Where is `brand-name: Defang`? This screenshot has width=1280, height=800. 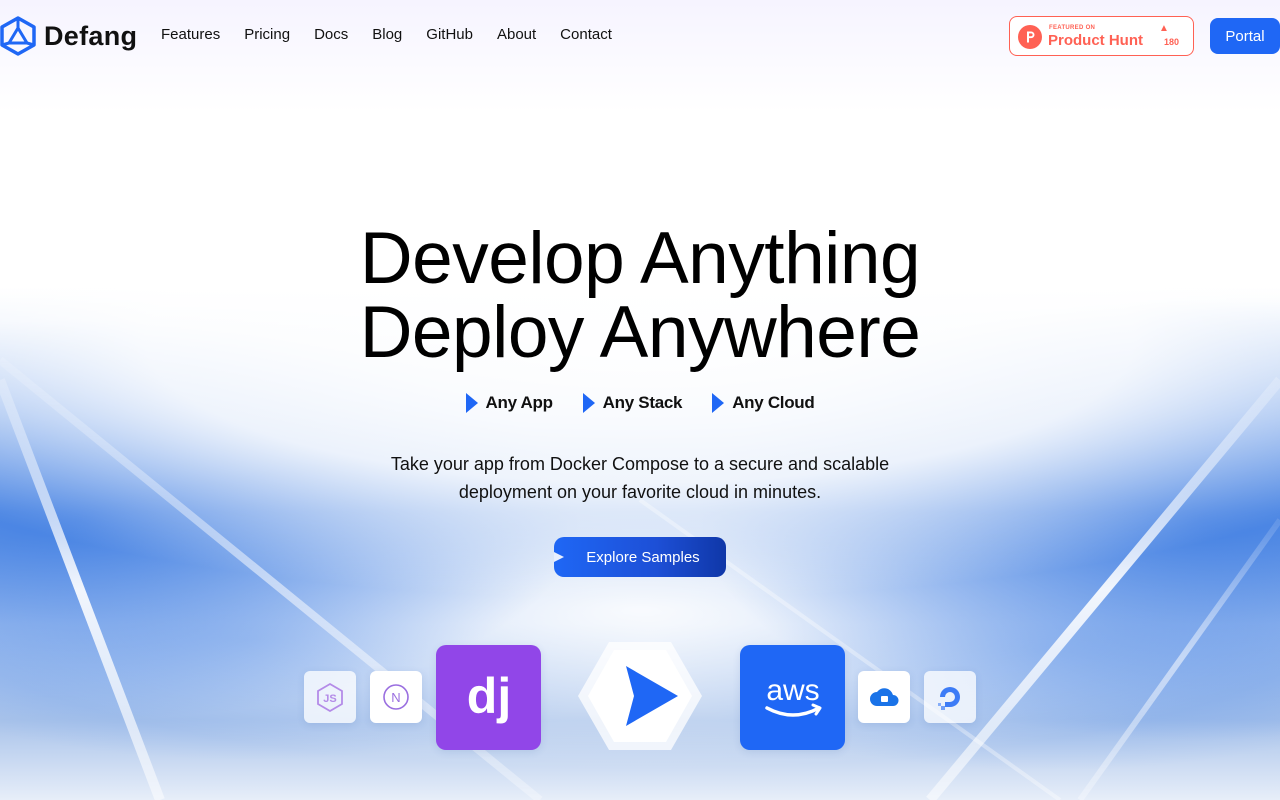
brand-name: Defang is located at coordinates (91, 35).